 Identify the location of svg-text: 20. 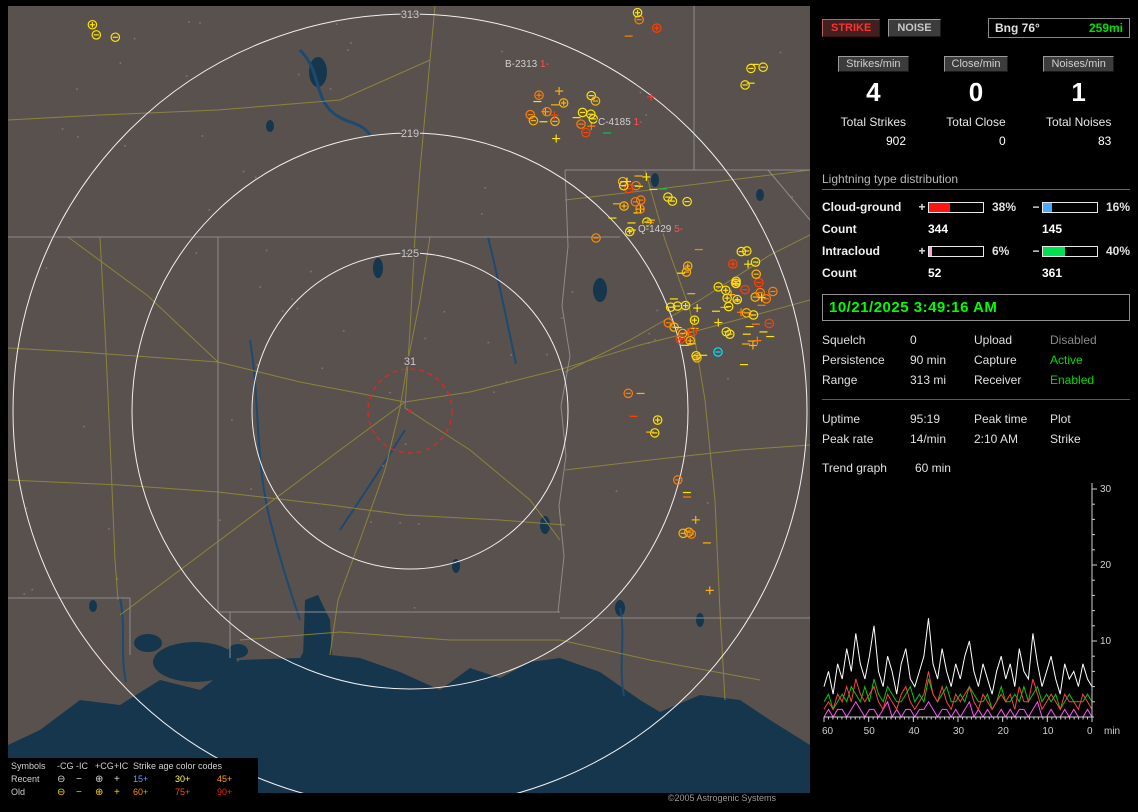
(1004, 731).